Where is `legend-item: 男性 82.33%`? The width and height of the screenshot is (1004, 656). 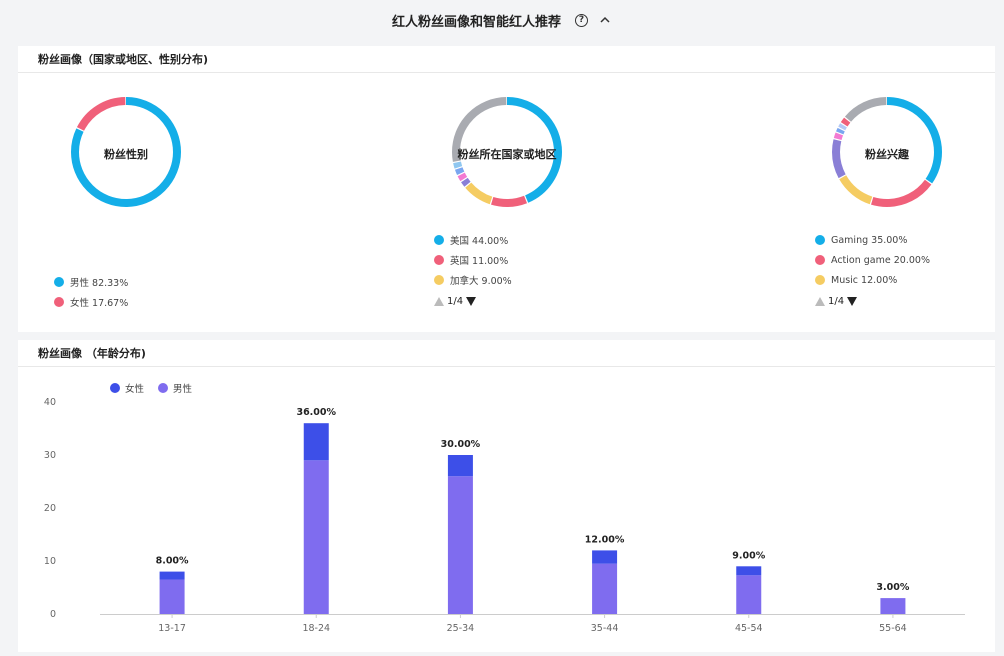 legend-item: 男性 82.33% is located at coordinates (91, 282).